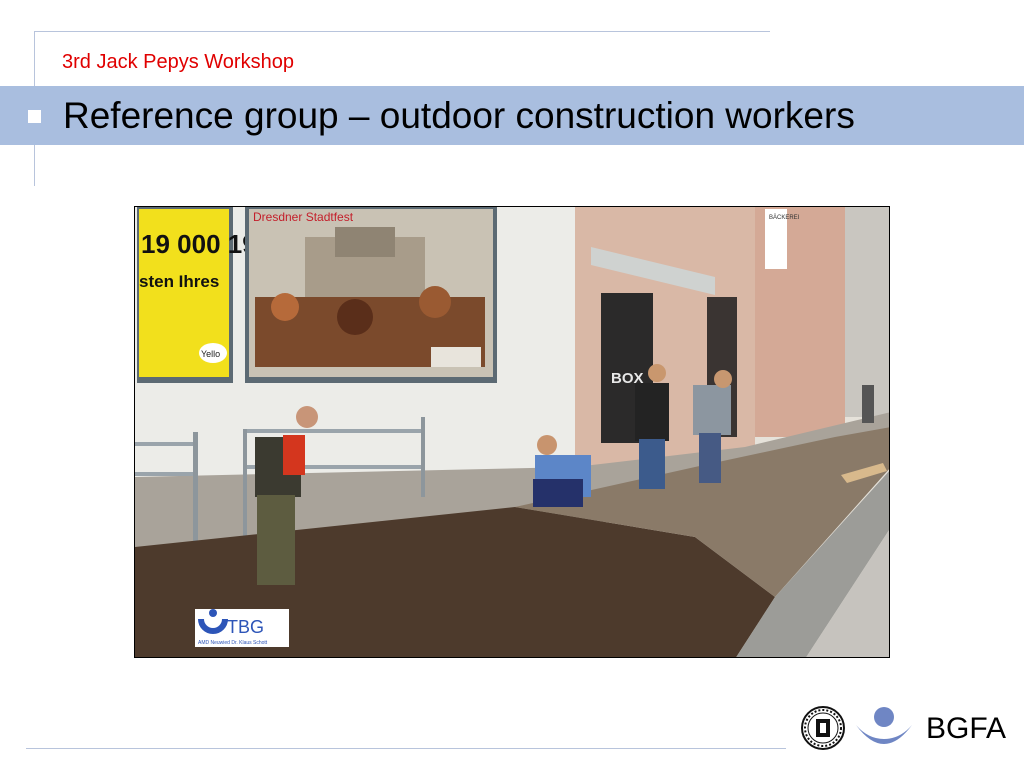 The width and height of the screenshot is (1024, 768). I want to click on bgfa-logo-icon, so click(884, 725).